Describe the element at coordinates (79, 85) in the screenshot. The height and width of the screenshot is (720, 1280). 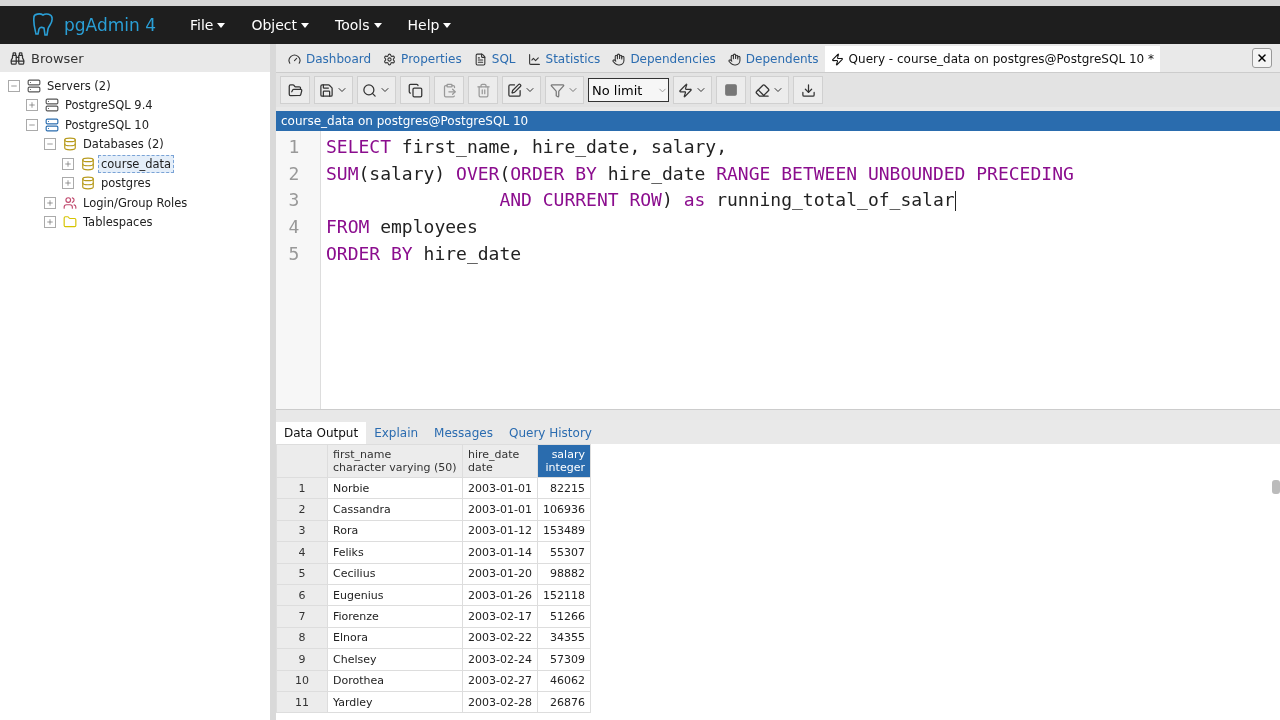
I see `tree-item: Servers (2)` at that location.